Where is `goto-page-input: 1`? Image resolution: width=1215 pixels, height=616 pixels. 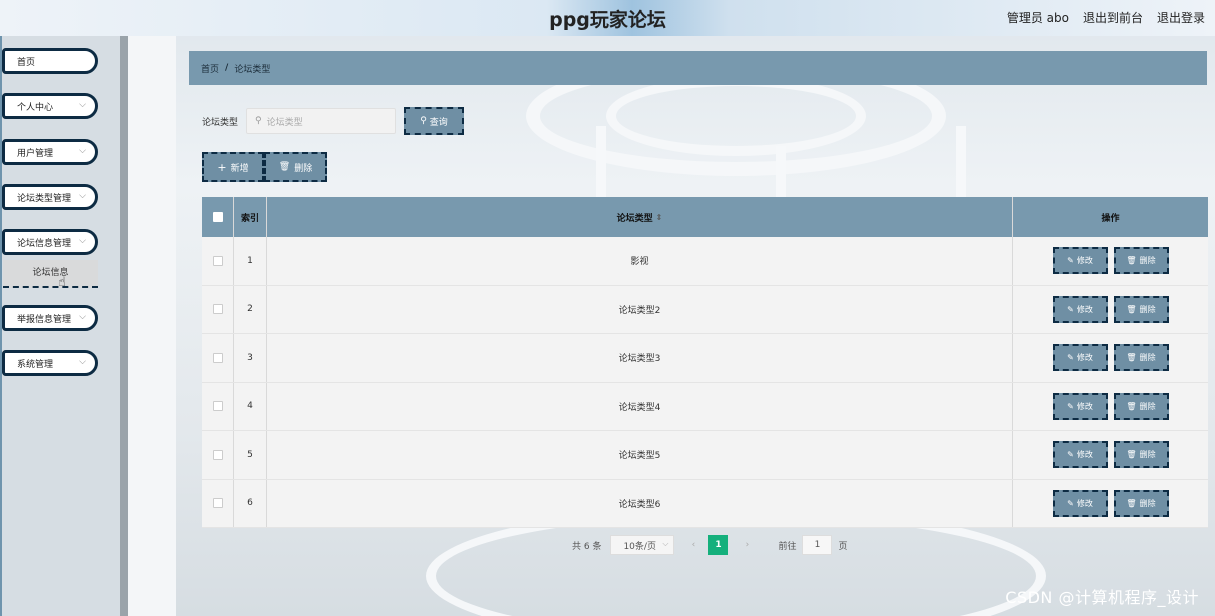 goto-page-input: 1 is located at coordinates (817, 545).